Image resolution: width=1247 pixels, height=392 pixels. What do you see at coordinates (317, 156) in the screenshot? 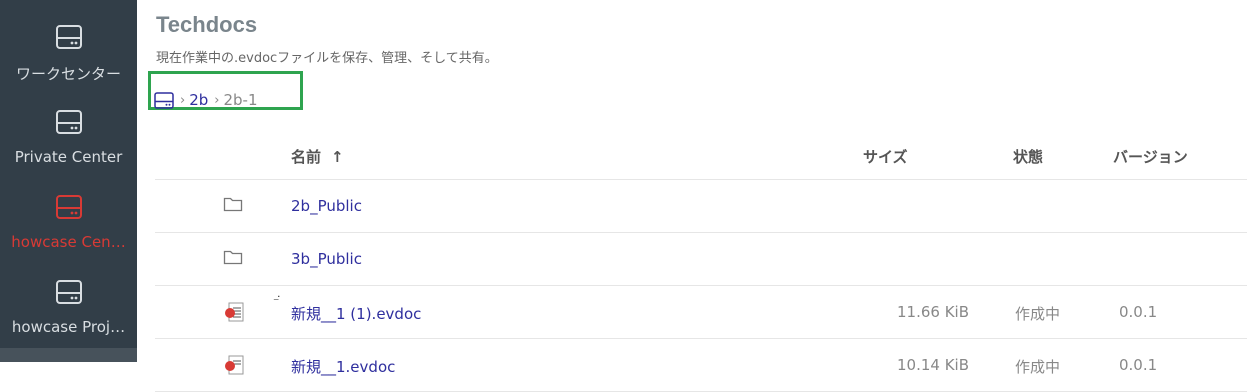
I see `column-header-name: 名前 ↑` at bounding box center [317, 156].